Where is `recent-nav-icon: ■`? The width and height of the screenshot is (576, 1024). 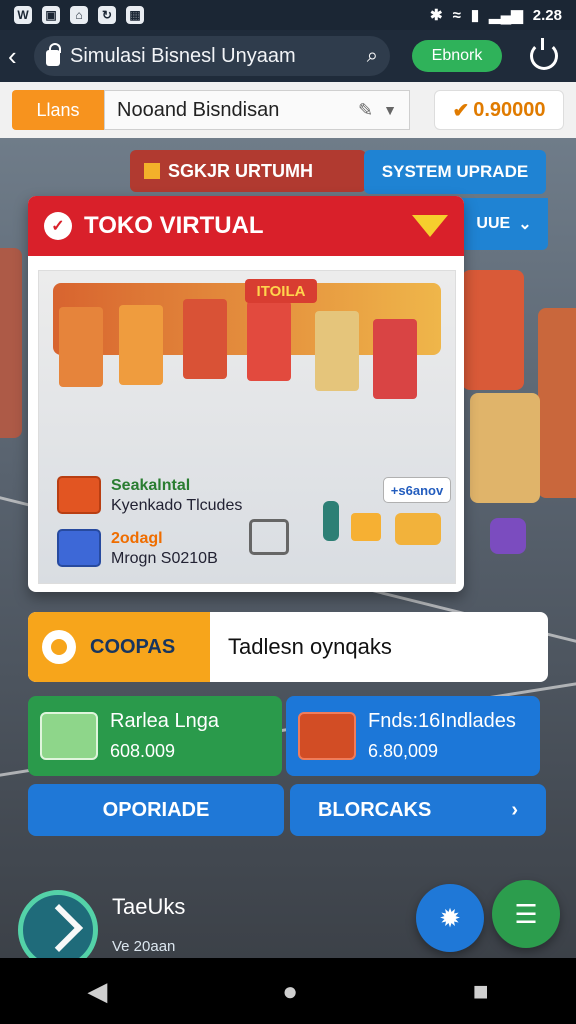
recent-nav-icon: ■ is located at coordinates (481, 991).